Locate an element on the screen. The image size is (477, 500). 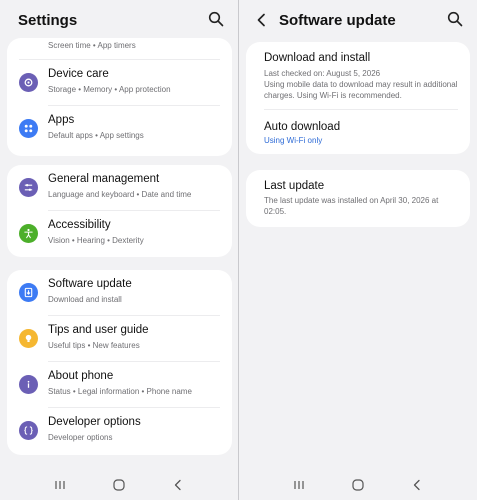
settings-item-subtitle: Default apps • App settings is located at coordinates (96, 135).